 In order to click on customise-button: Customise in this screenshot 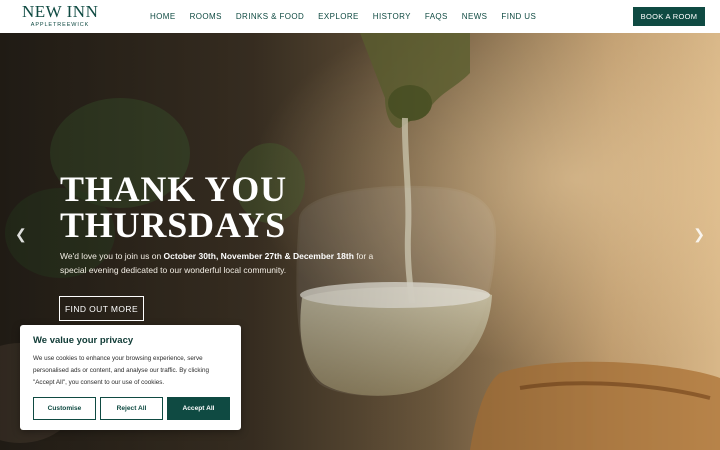, I will do `click(64, 408)`.